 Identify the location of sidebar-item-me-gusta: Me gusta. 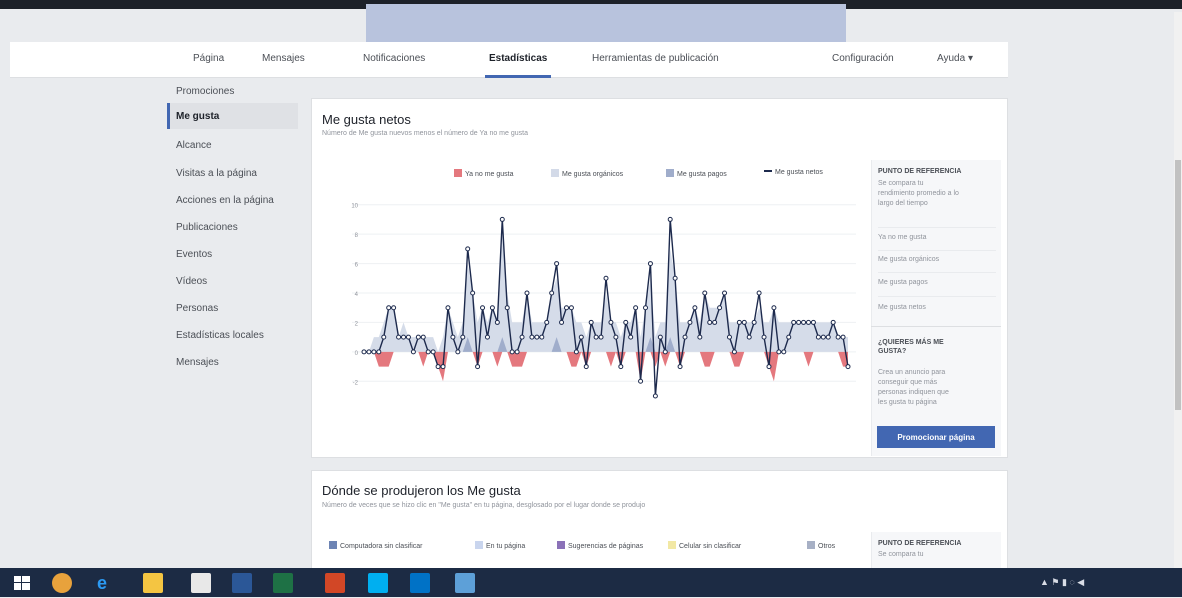
(197, 116).